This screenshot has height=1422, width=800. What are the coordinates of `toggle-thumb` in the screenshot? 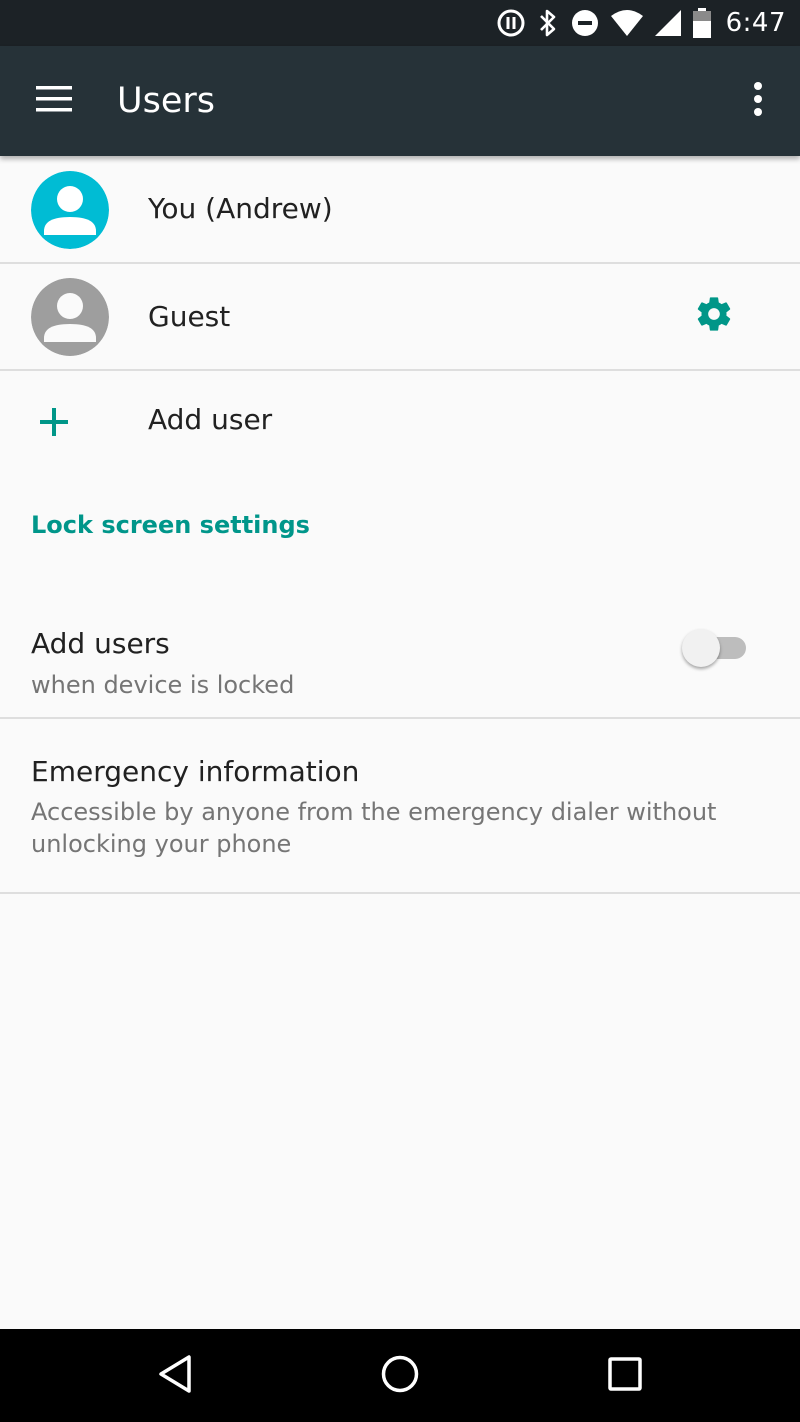 It's located at (701, 648).